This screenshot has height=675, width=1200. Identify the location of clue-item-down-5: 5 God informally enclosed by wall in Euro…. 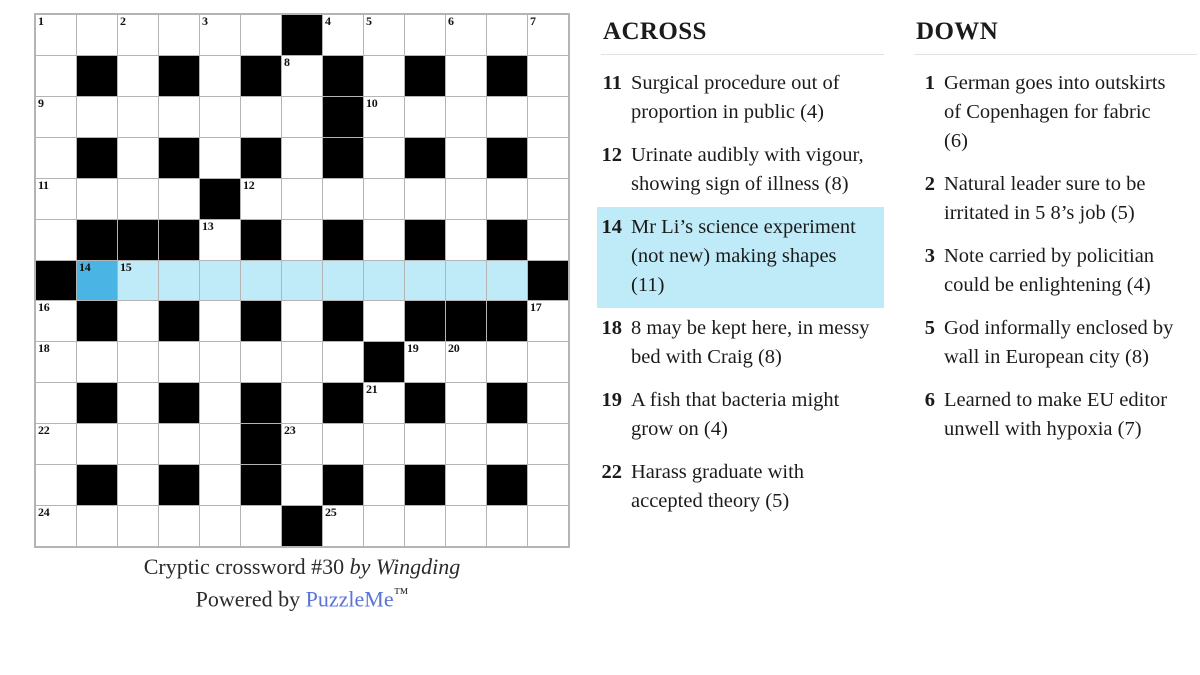
(1053, 344).